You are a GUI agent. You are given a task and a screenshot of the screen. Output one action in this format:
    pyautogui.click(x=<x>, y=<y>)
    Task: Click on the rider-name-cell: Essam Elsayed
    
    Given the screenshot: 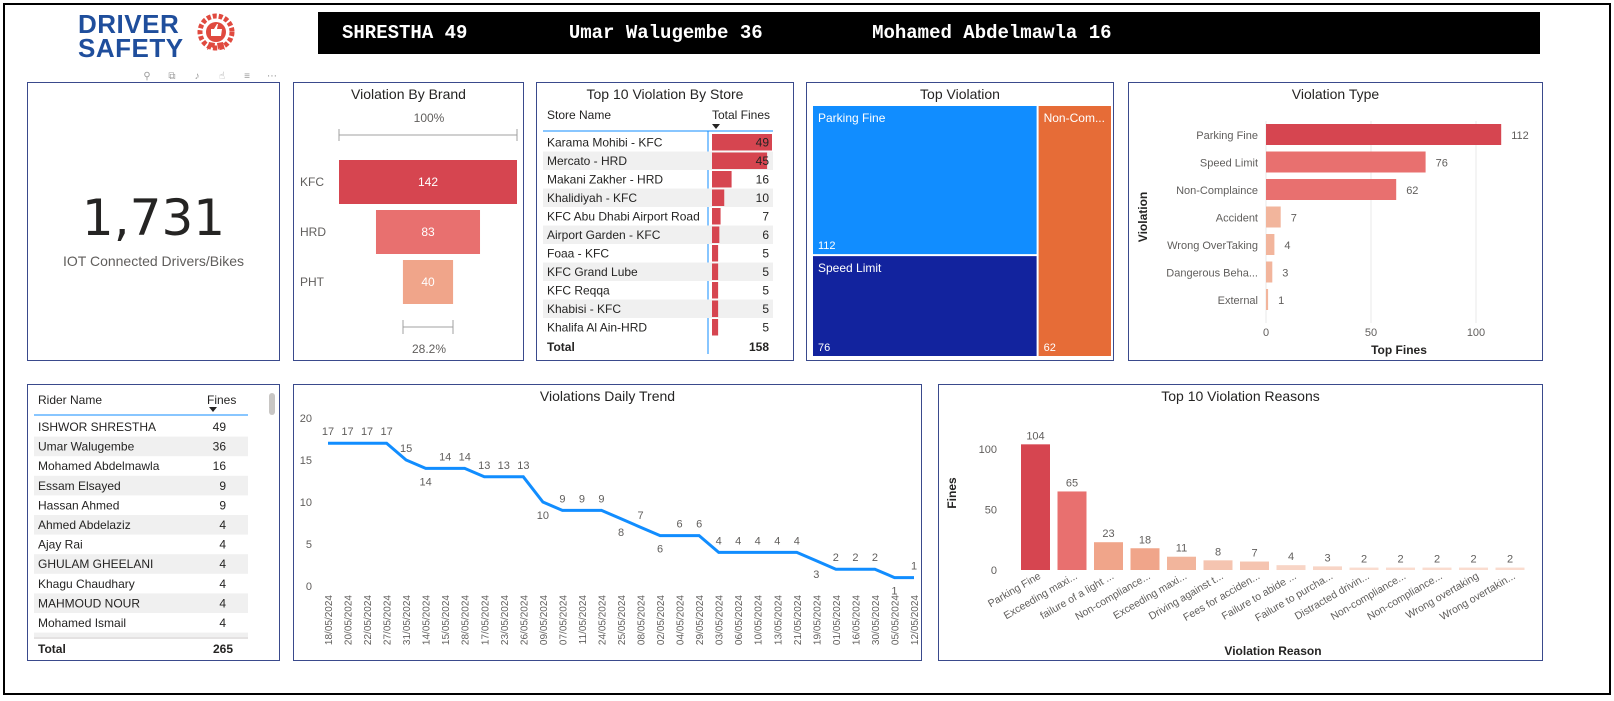 What is the action you would take?
    pyautogui.click(x=79, y=486)
    